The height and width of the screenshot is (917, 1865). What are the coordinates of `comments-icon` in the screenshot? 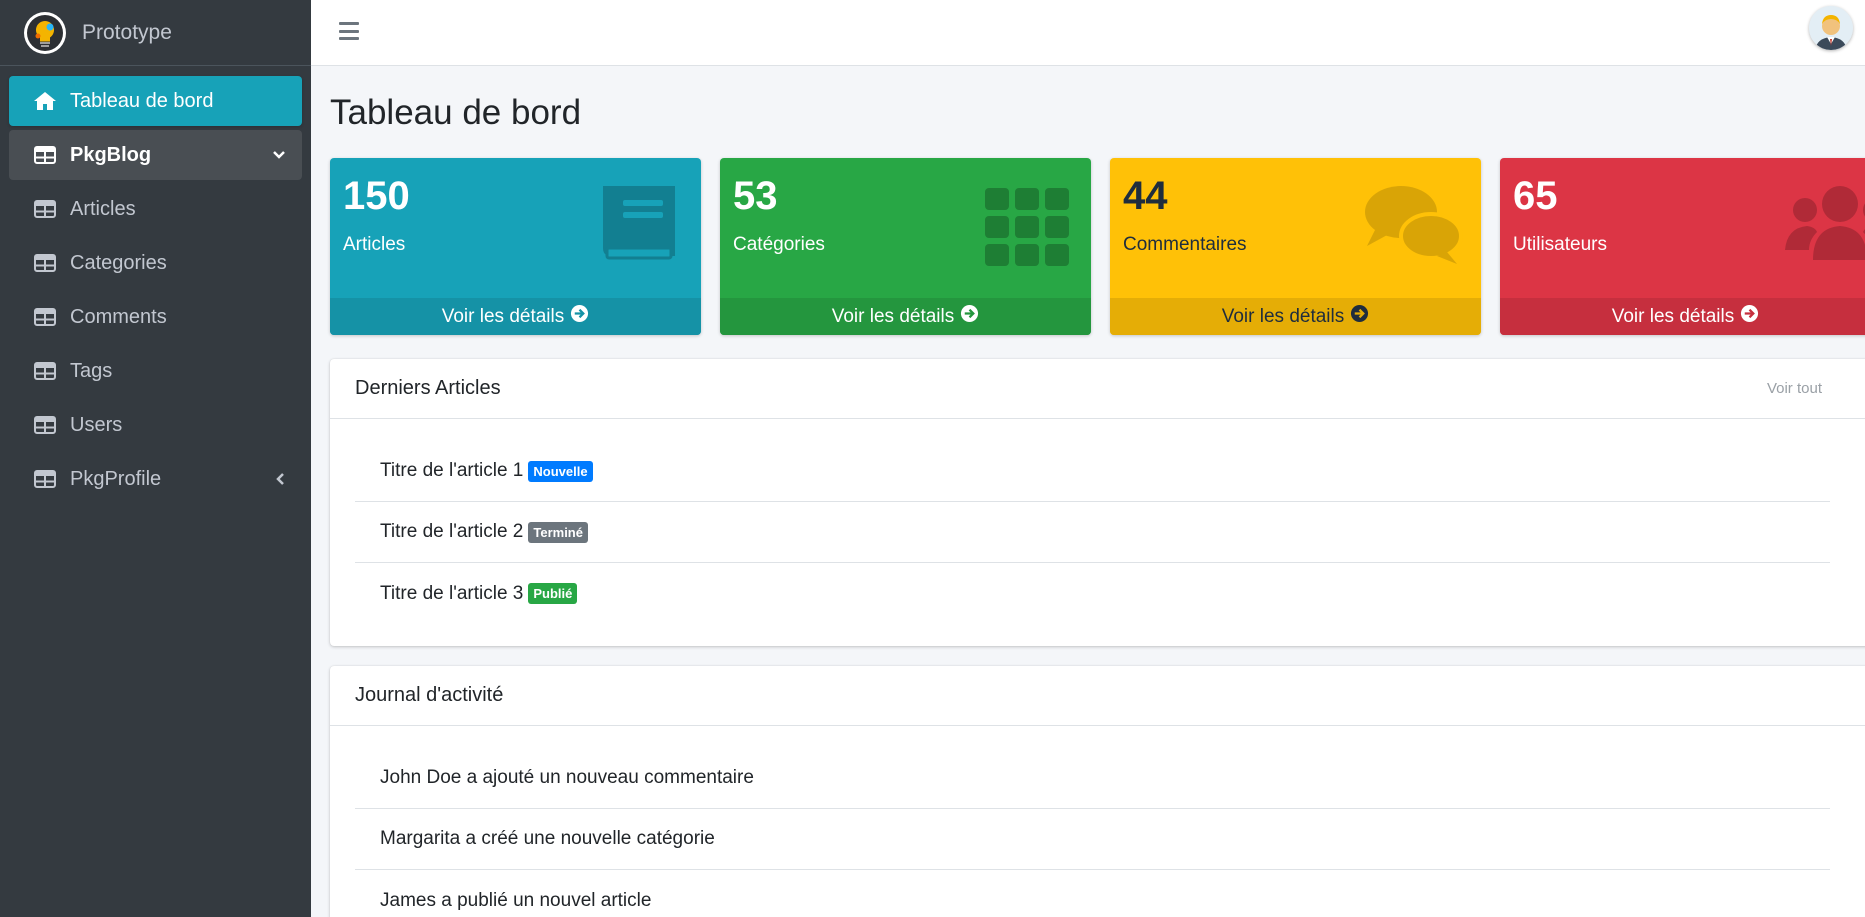 It's located at (1414, 224).